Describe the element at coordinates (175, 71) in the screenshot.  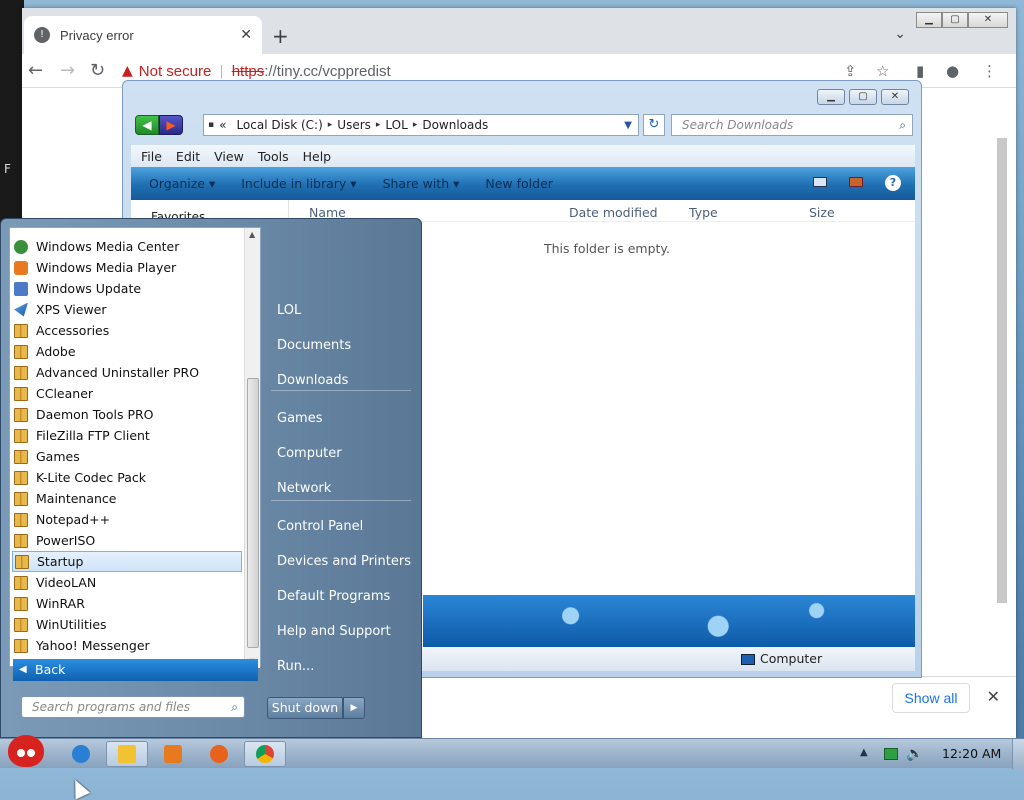
I see `not-secure-label: Not secure` at that location.